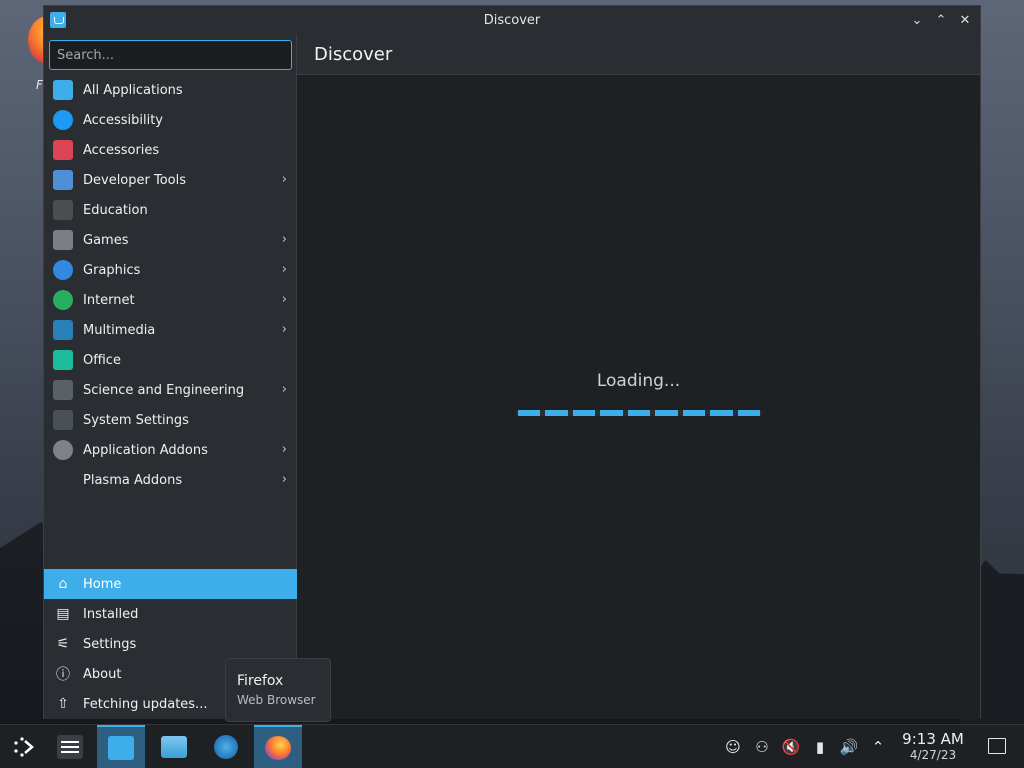 The image size is (1024, 768). What do you see at coordinates (63, 270) in the screenshot?
I see `graphics-icon` at bounding box center [63, 270].